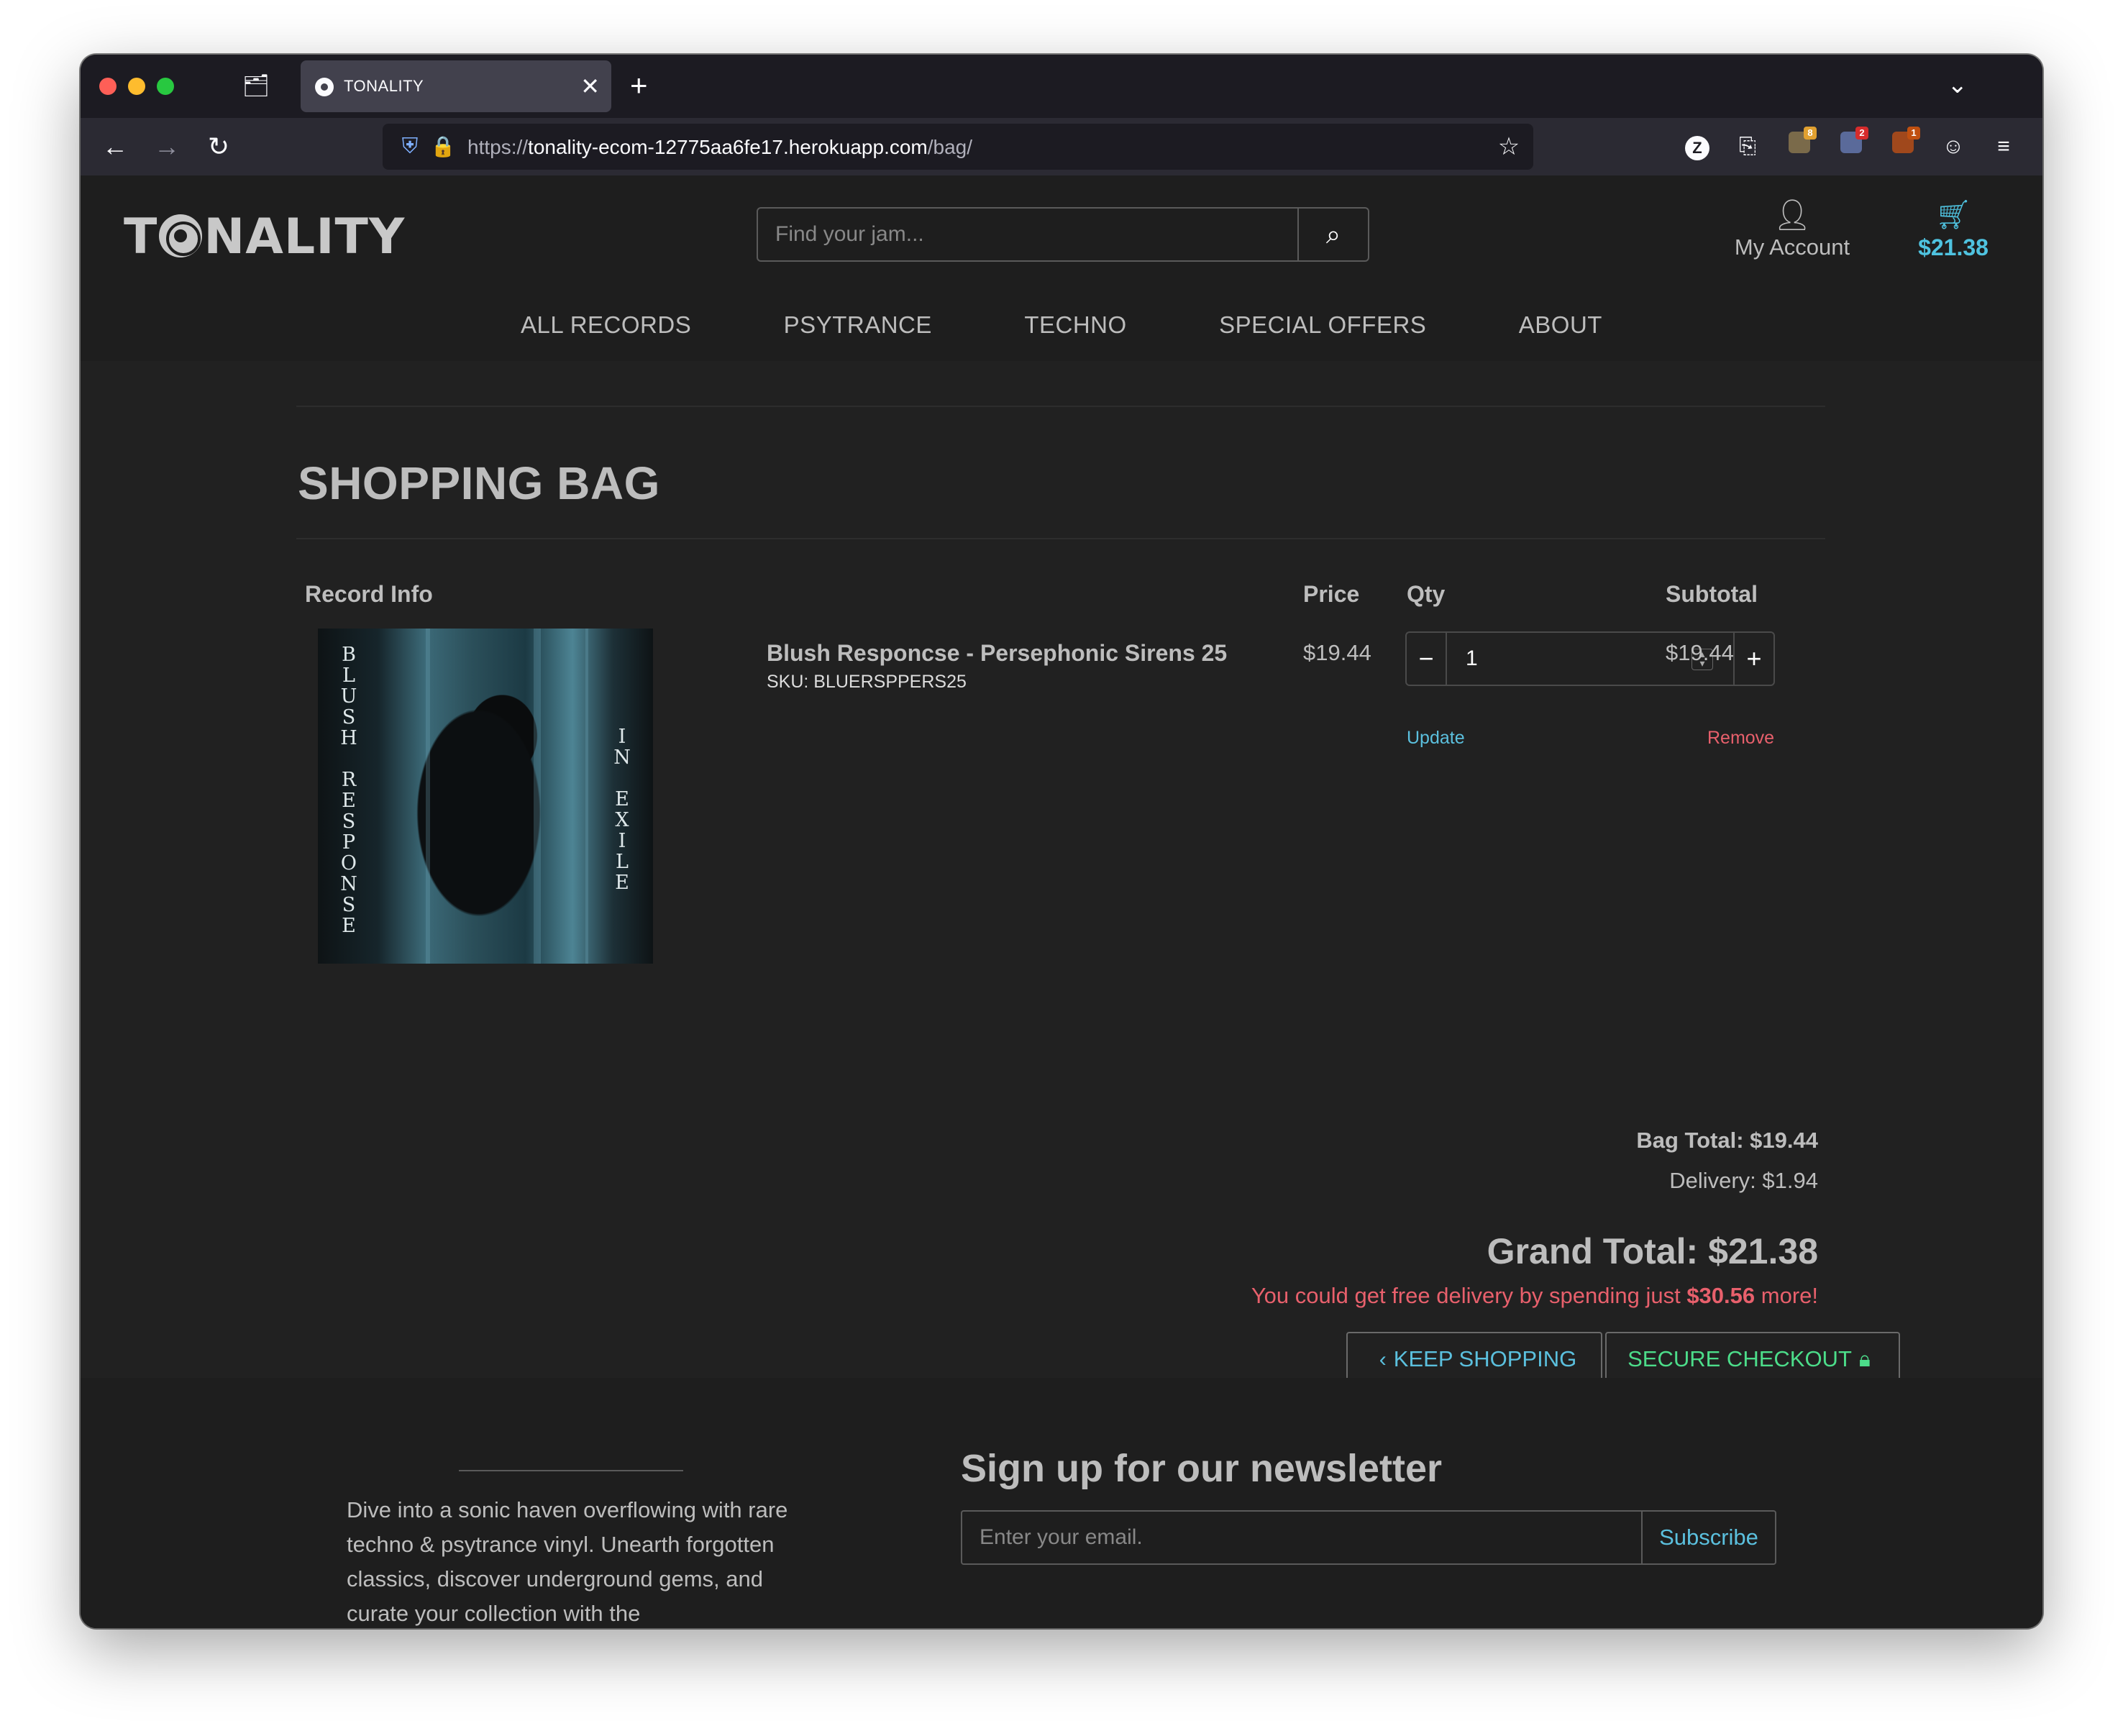 This screenshot has width=2123, height=1736. I want to click on bag-total-amount: $21.38, so click(1953, 247).